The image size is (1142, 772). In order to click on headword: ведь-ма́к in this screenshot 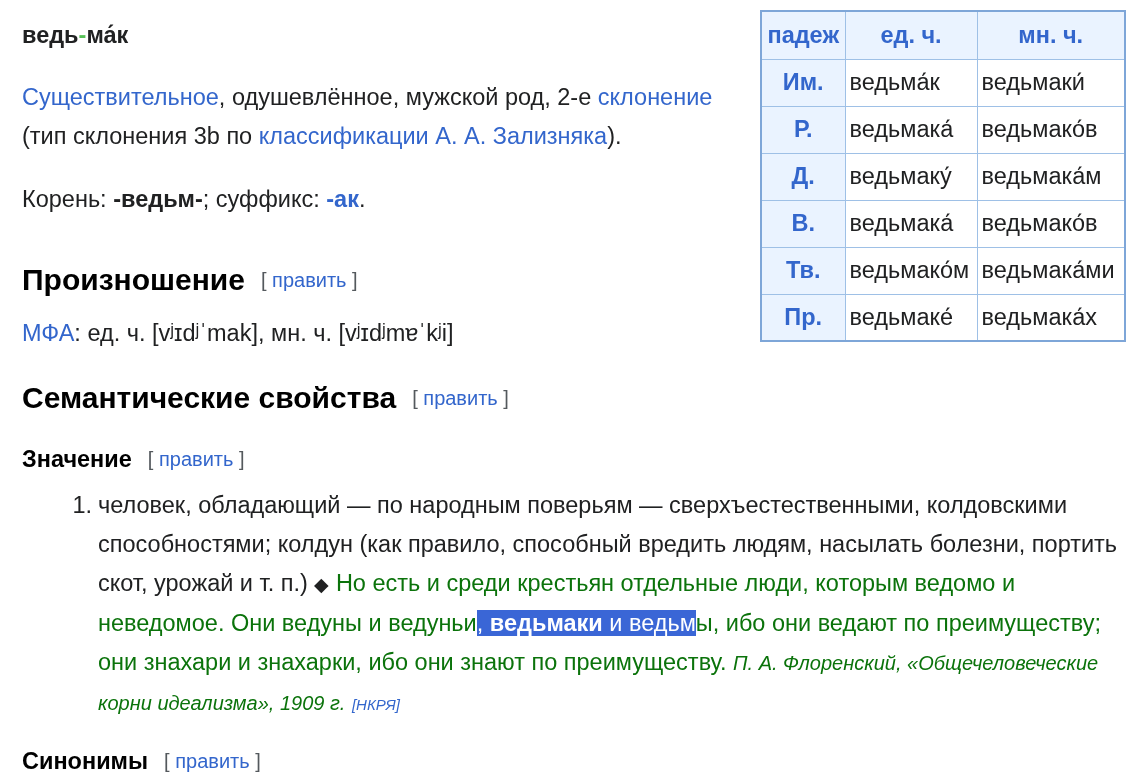, I will do `click(76, 35)`.